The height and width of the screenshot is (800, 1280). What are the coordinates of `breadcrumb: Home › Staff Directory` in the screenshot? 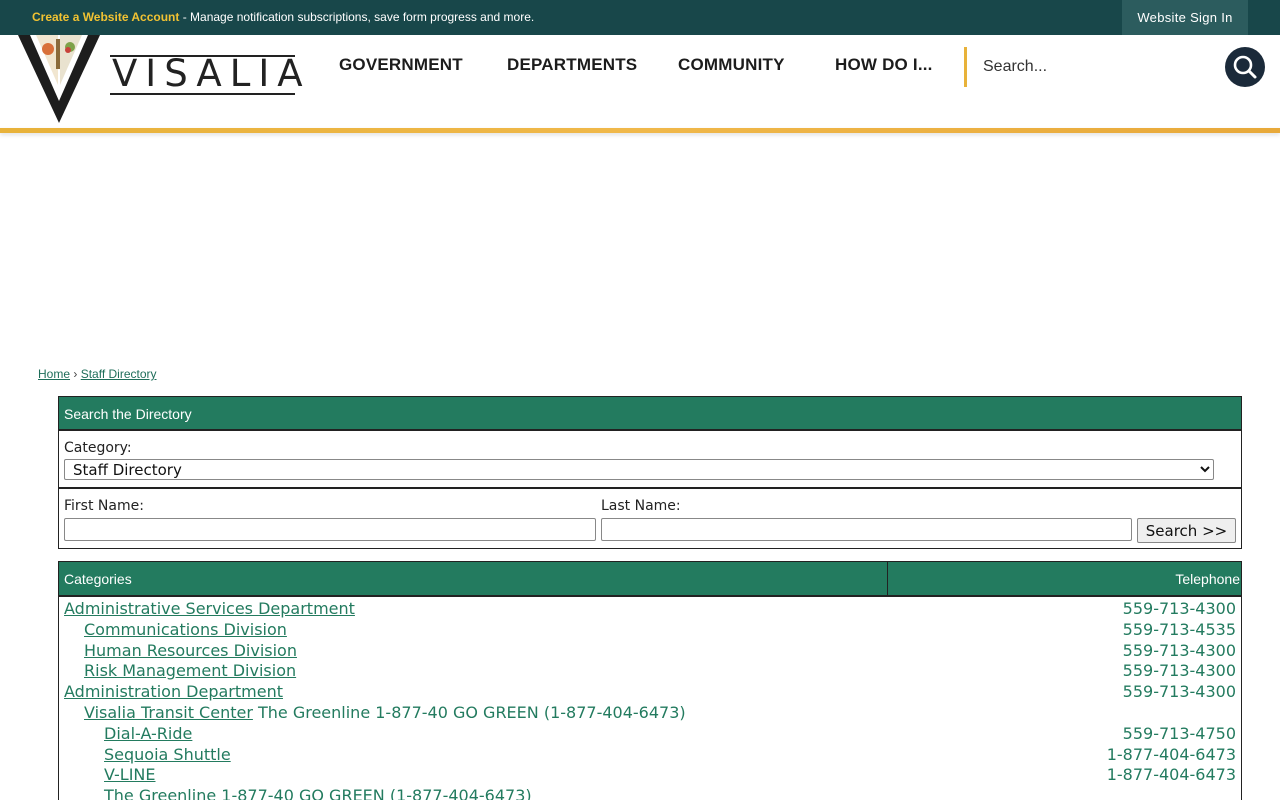 It's located at (97, 374).